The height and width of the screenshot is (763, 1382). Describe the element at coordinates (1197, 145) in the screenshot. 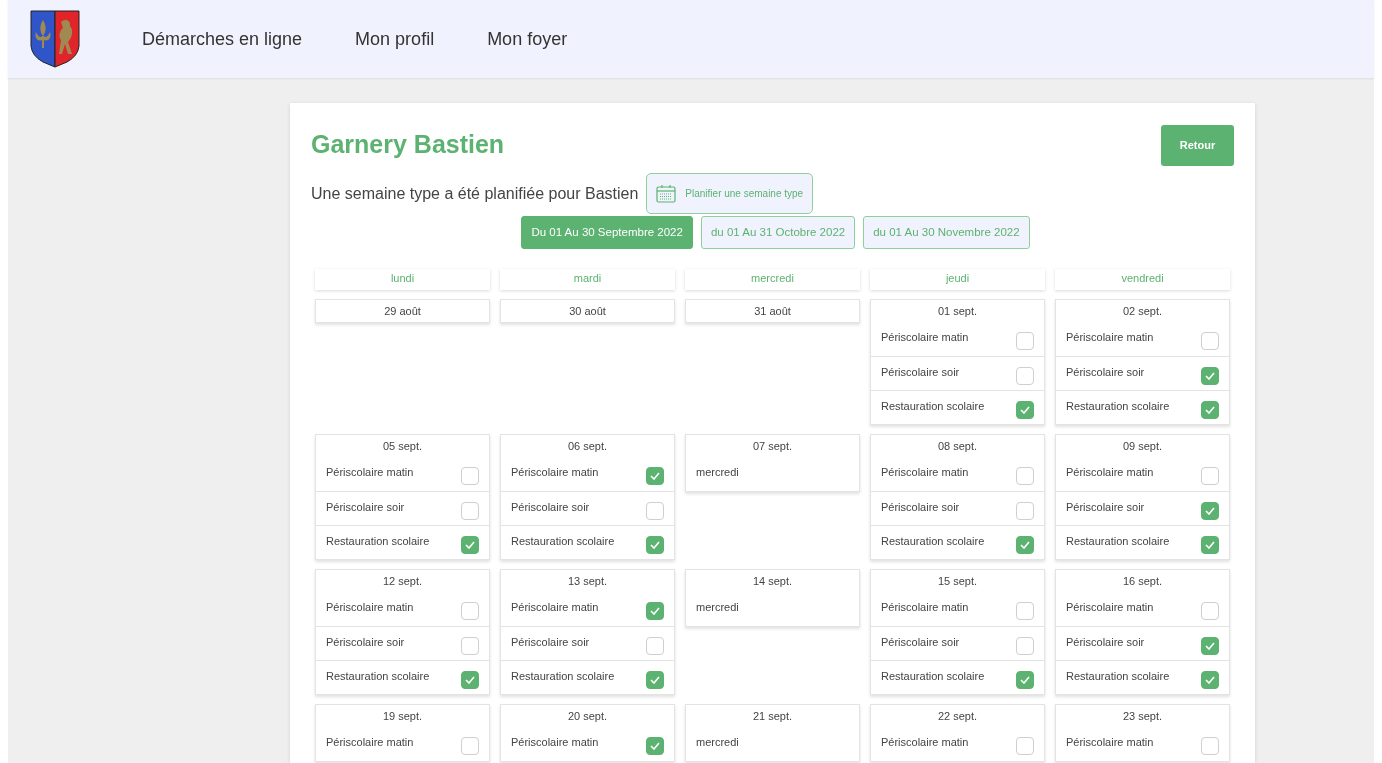

I see `back-button: Retour` at that location.